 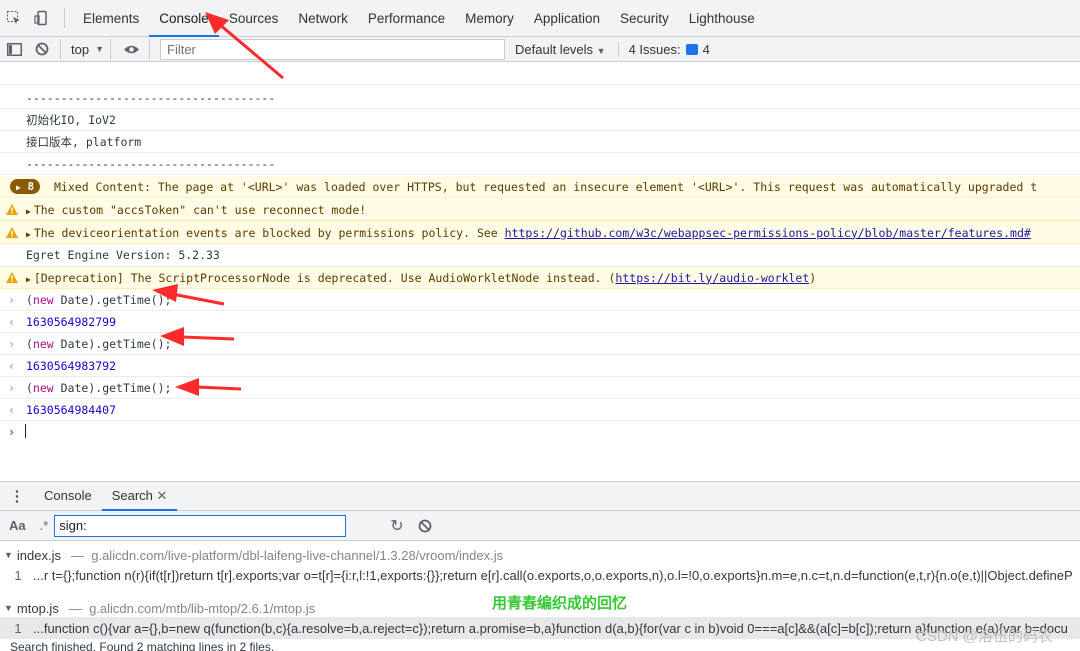 I want to click on close-icon: ✕, so click(x=162, y=495).